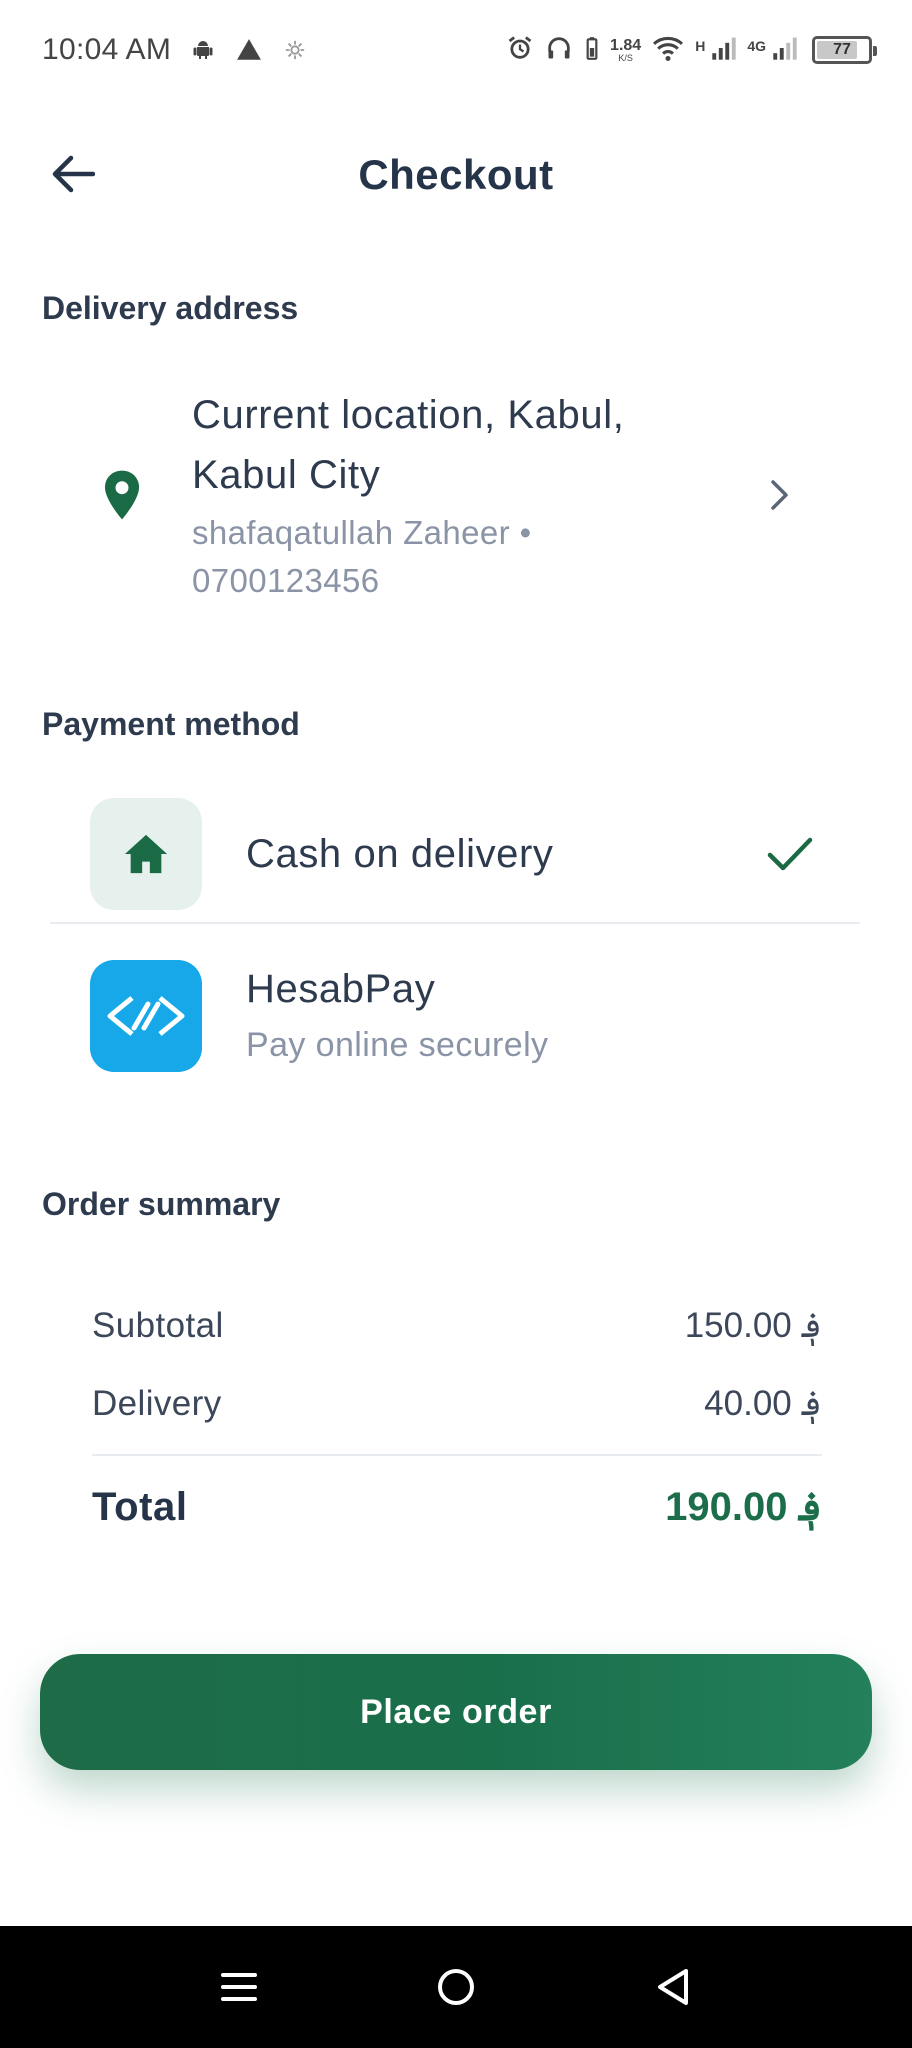 The height and width of the screenshot is (2048, 912). I want to click on subtotal-label: Subtotal, so click(158, 1325).